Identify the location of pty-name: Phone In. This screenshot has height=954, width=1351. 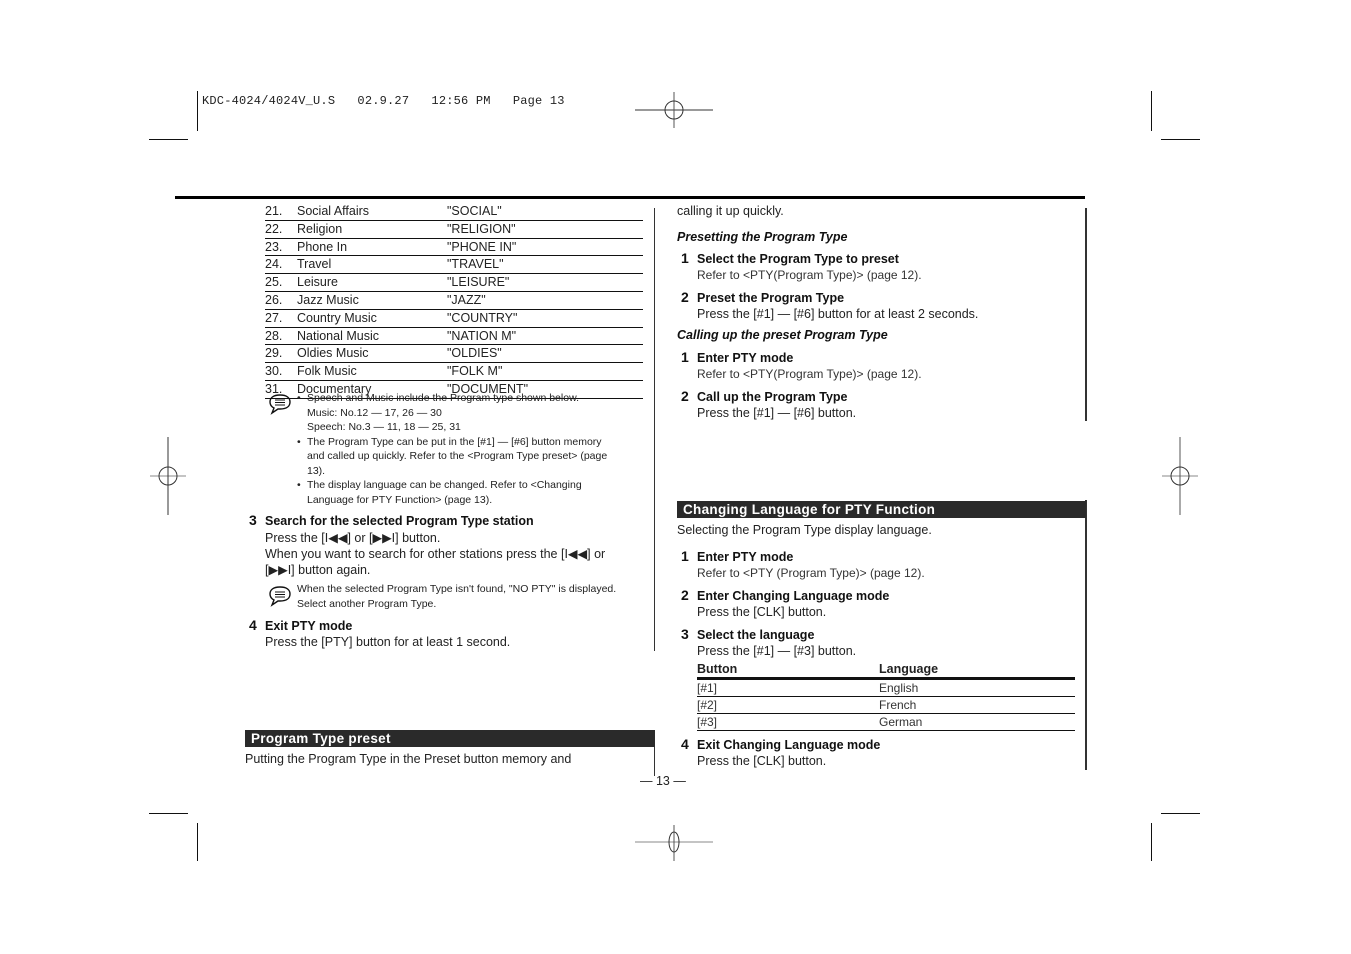
(322, 246).